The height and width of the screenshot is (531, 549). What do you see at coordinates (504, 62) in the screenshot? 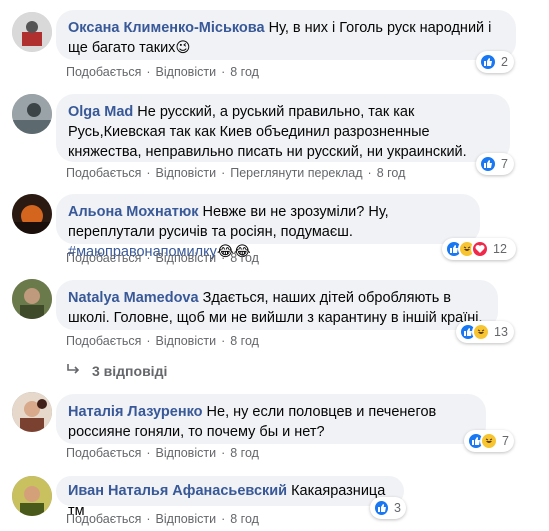
I see `reaction-count: 2` at bounding box center [504, 62].